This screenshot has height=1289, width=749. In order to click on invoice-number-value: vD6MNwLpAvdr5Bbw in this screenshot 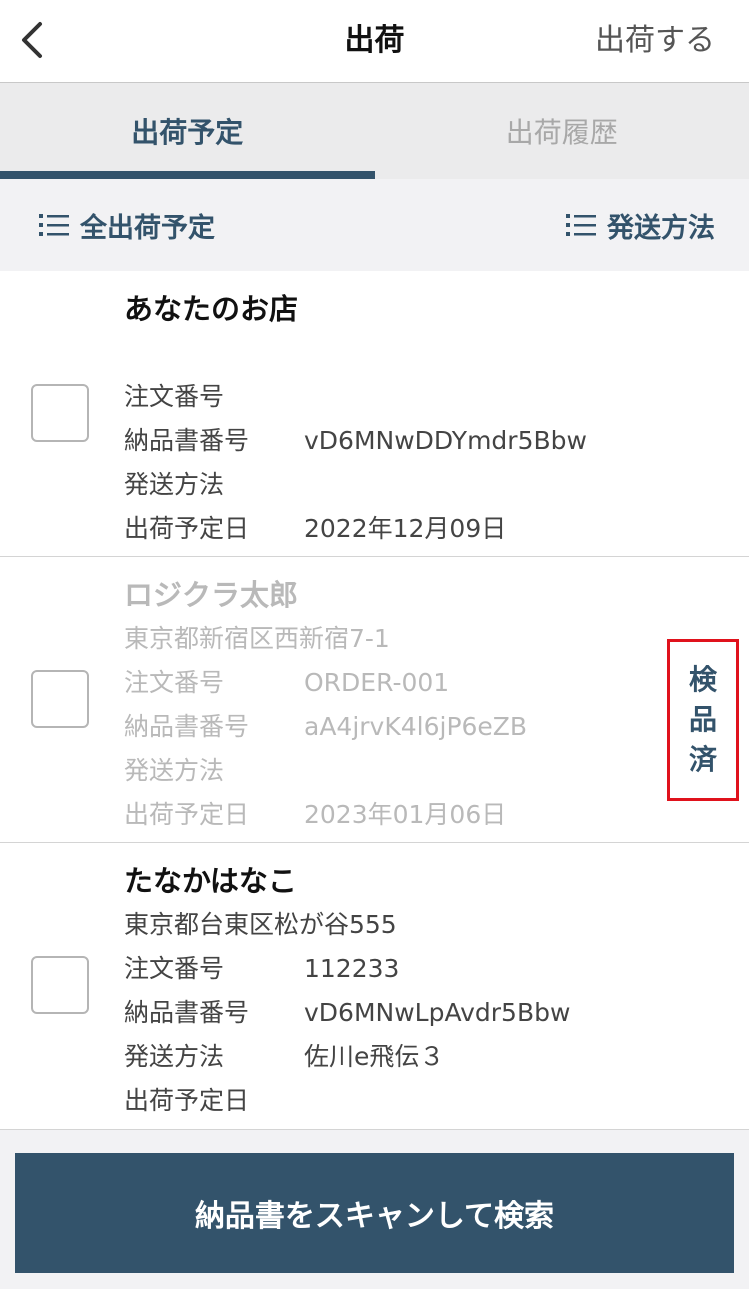, I will do `click(437, 1012)`.